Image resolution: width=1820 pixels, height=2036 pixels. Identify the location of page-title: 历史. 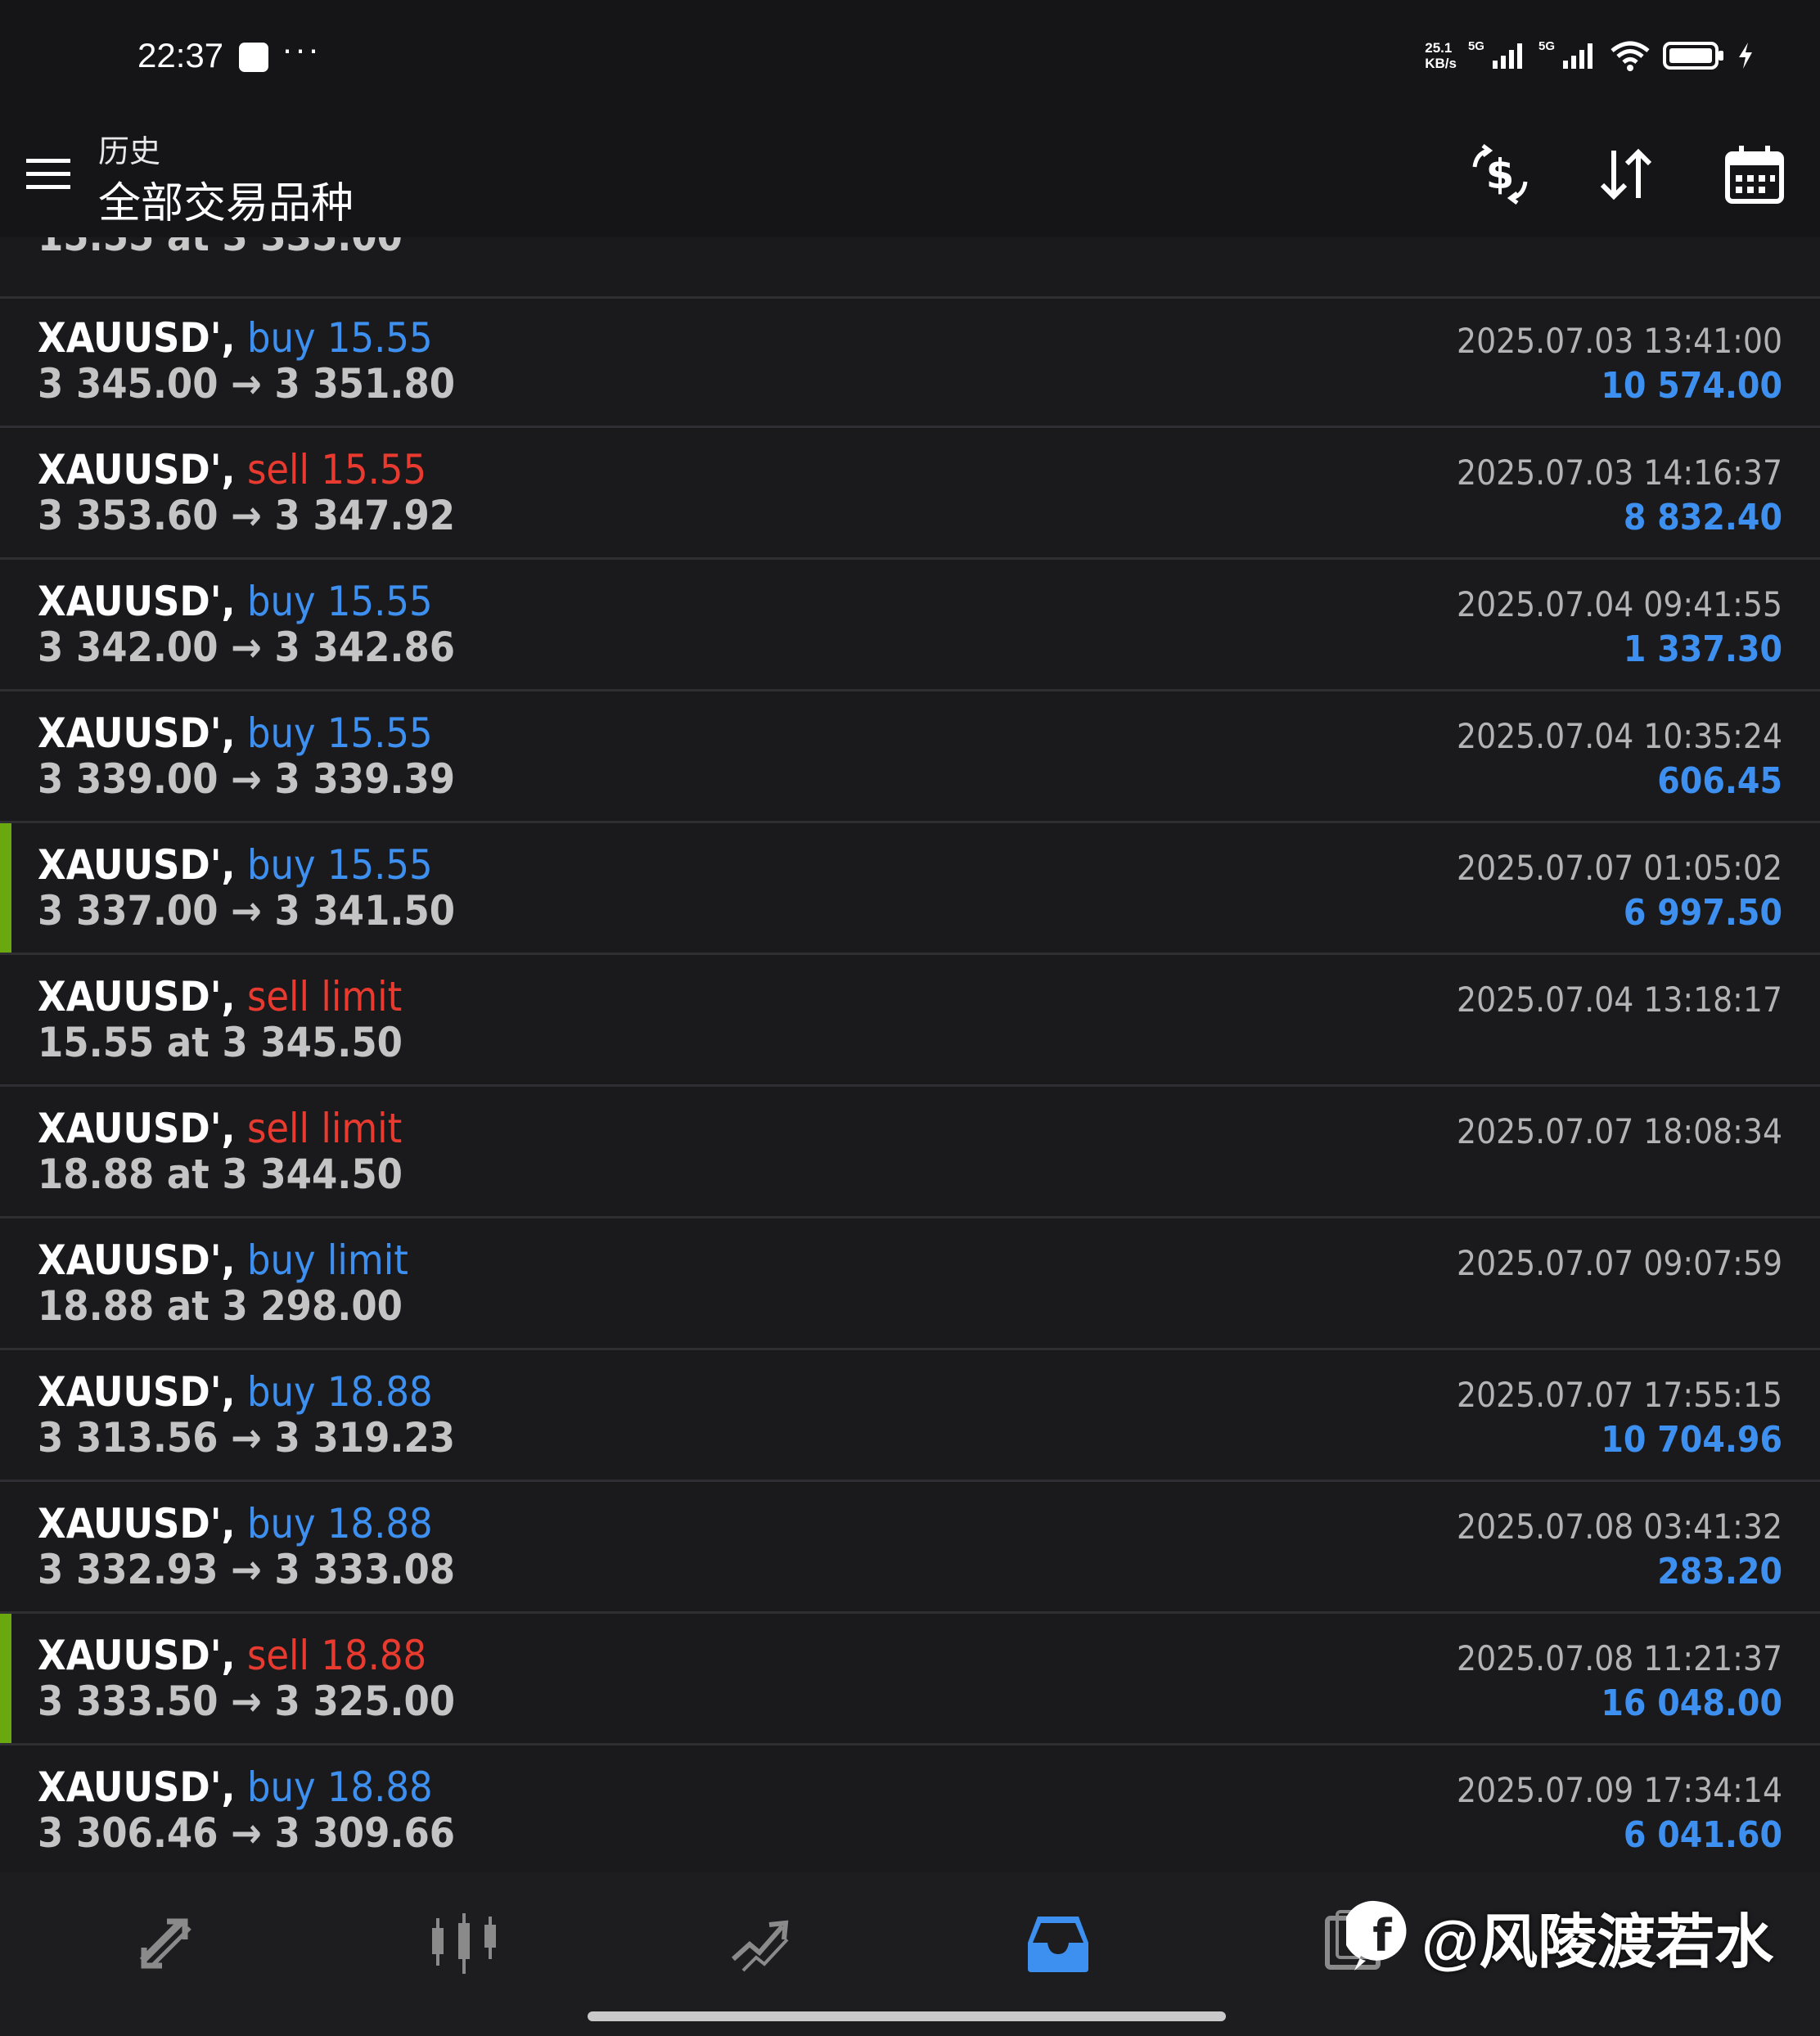
(129, 152).